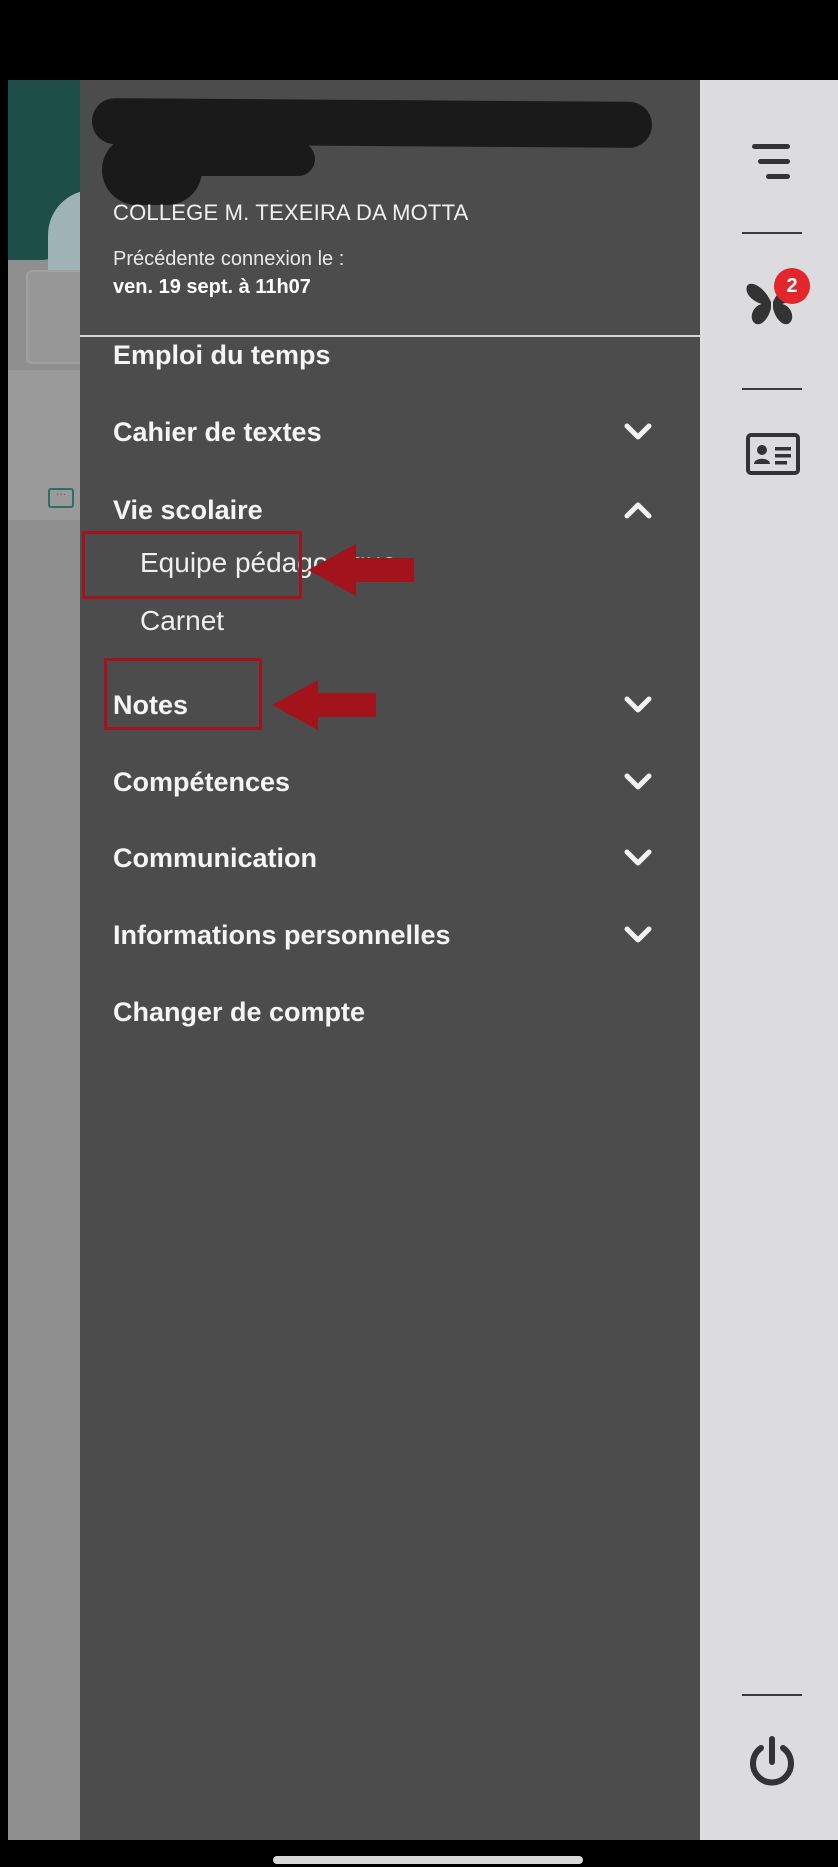 Image resolution: width=838 pixels, height=1867 pixels. I want to click on menu-item-label: Compétences, so click(202, 782).